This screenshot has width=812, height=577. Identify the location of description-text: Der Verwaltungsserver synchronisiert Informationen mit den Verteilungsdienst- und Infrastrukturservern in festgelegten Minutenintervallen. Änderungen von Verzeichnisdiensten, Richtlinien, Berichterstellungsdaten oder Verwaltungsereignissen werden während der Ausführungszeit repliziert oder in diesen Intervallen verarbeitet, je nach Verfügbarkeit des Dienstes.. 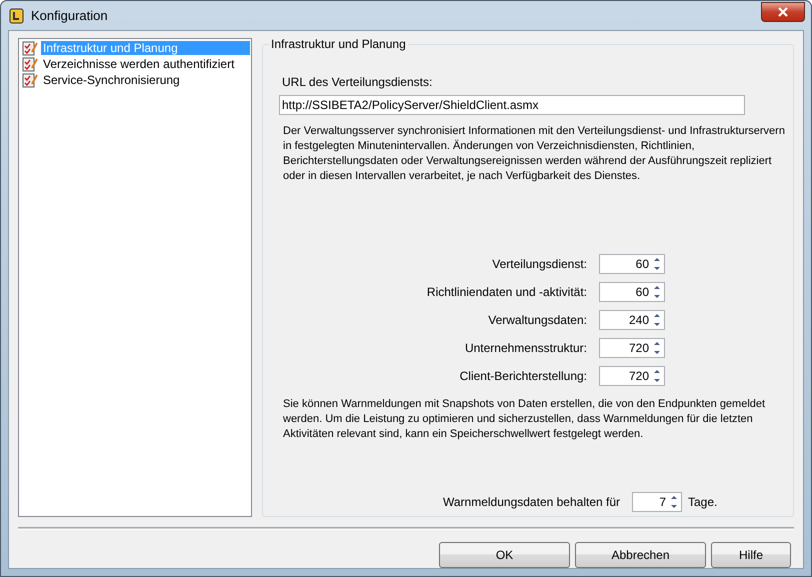
(534, 154).